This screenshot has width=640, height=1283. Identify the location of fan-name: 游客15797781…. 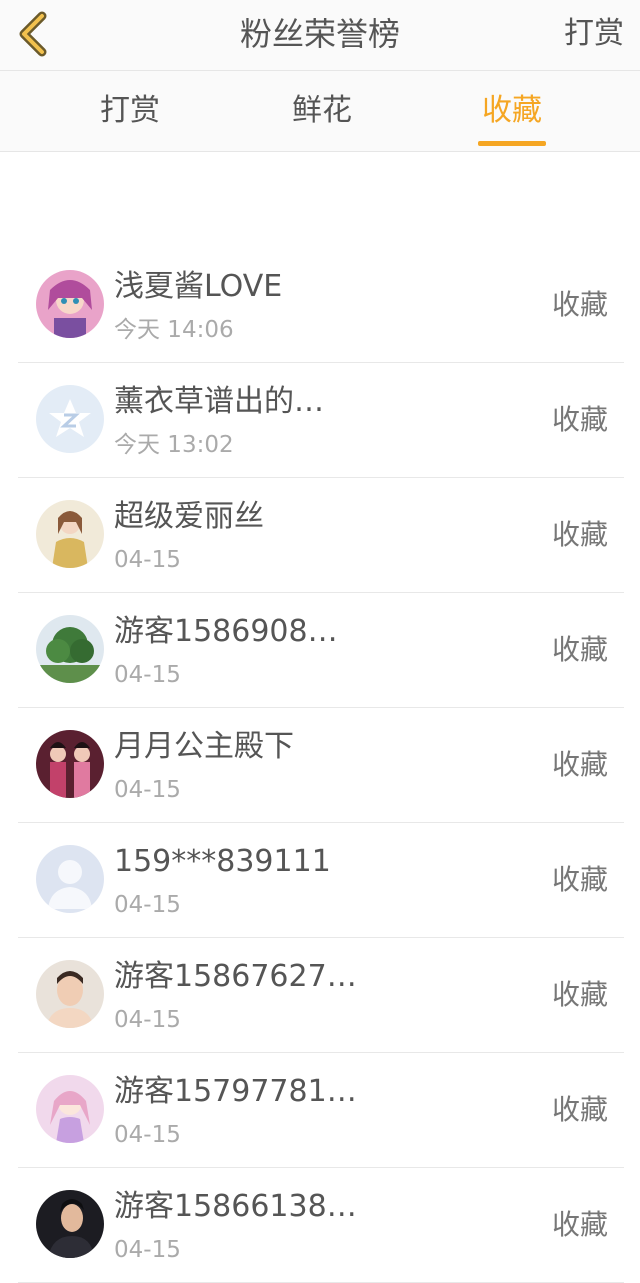
(235, 1091).